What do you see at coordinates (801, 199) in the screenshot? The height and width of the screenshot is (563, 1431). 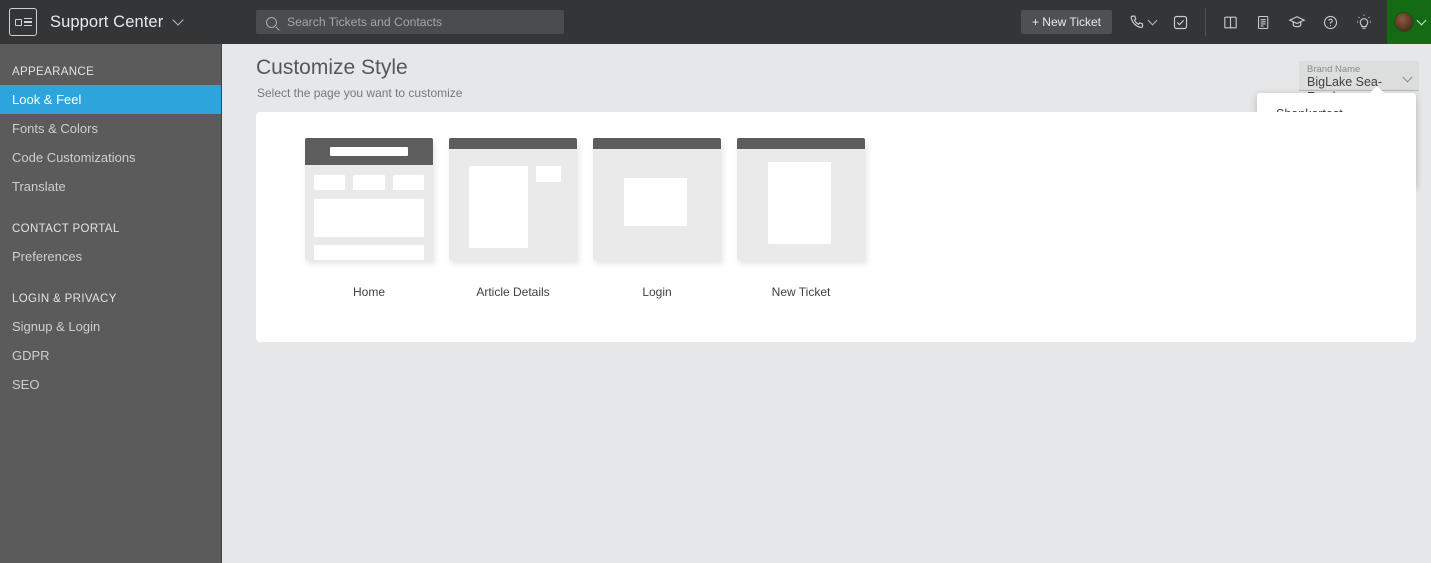 I see `new-ticket-thumbnail` at bounding box center [801, 199].